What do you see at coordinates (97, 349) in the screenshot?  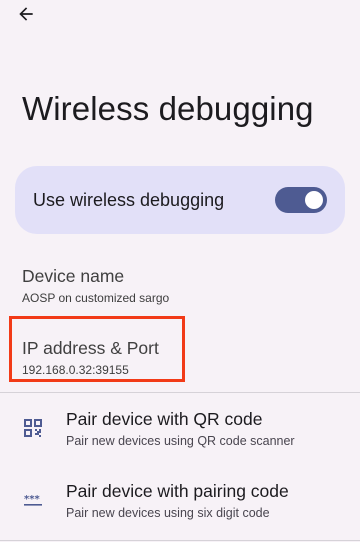 I see `highlight-annotation-box` at bounding box center [97, 349].